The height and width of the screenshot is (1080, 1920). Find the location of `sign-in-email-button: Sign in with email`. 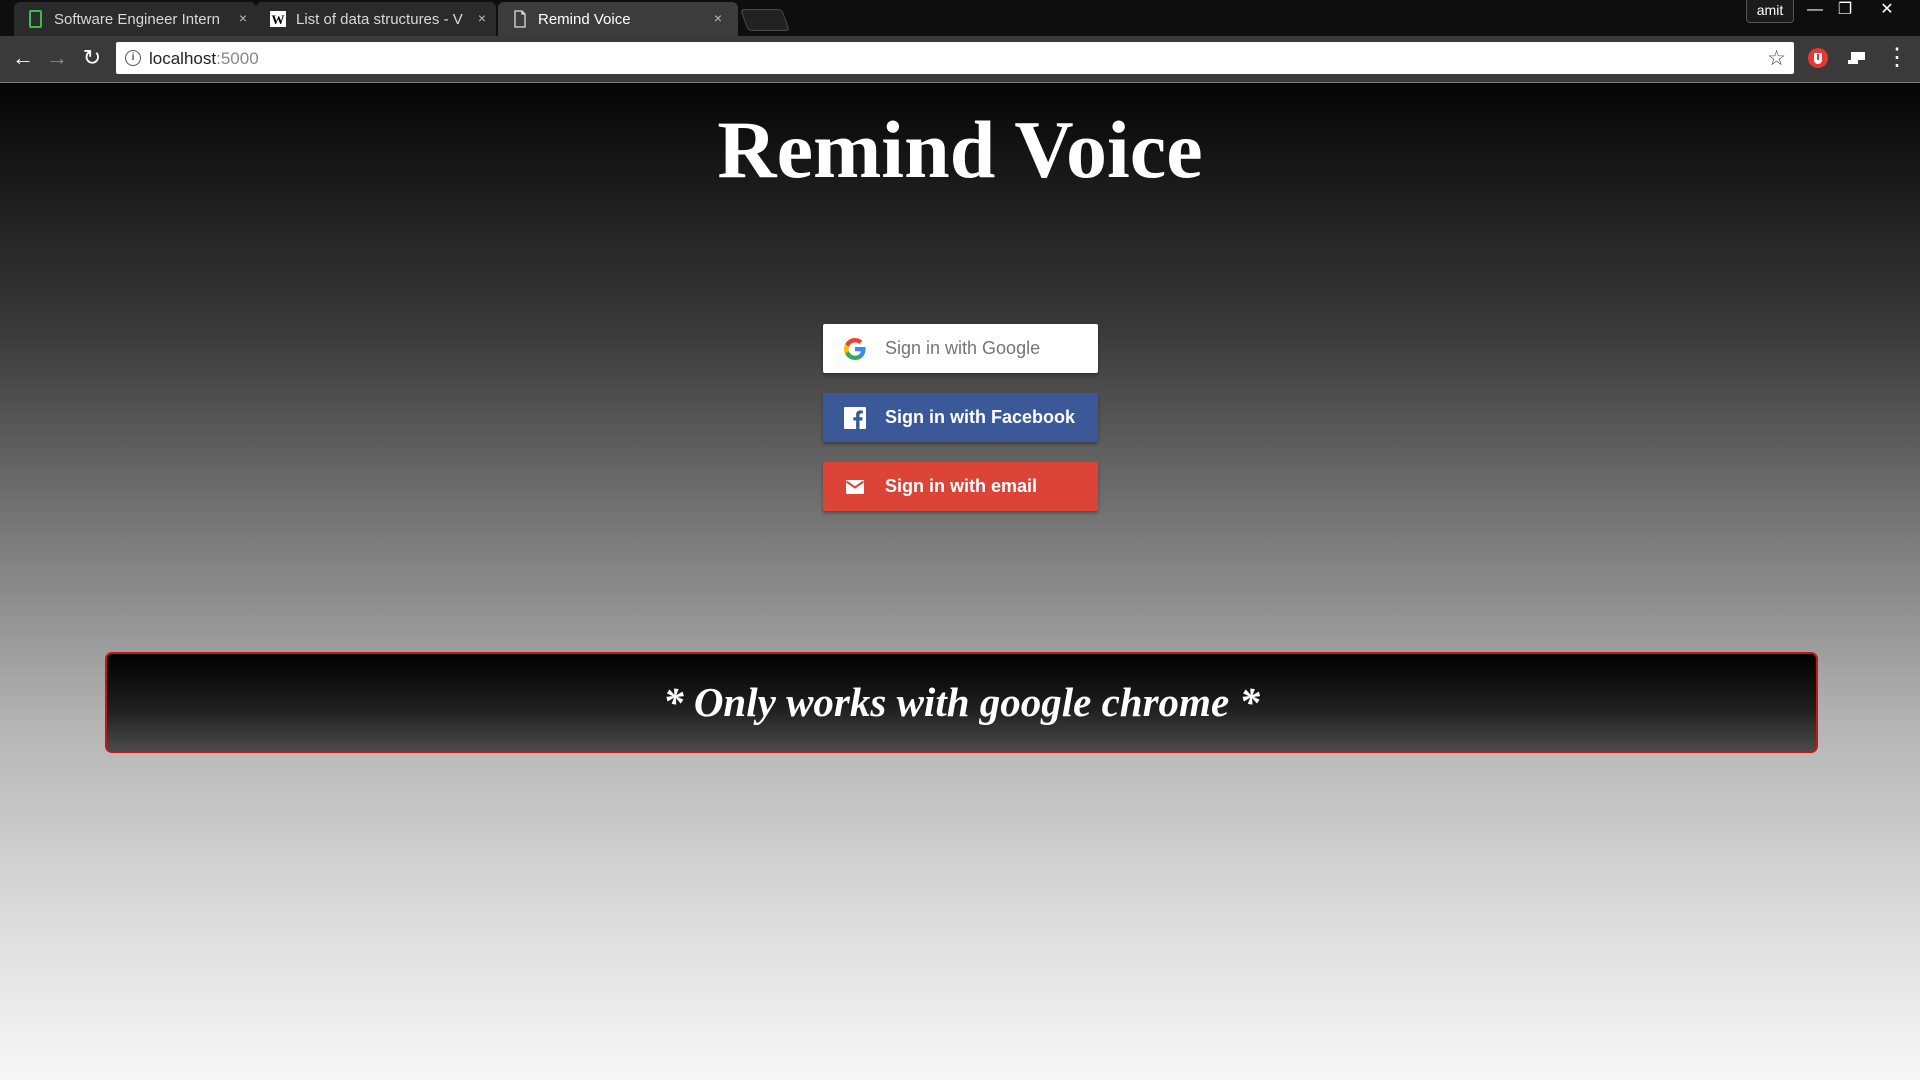

sign-in-email-button: Sign in with email is located at coordinates (960, 486).